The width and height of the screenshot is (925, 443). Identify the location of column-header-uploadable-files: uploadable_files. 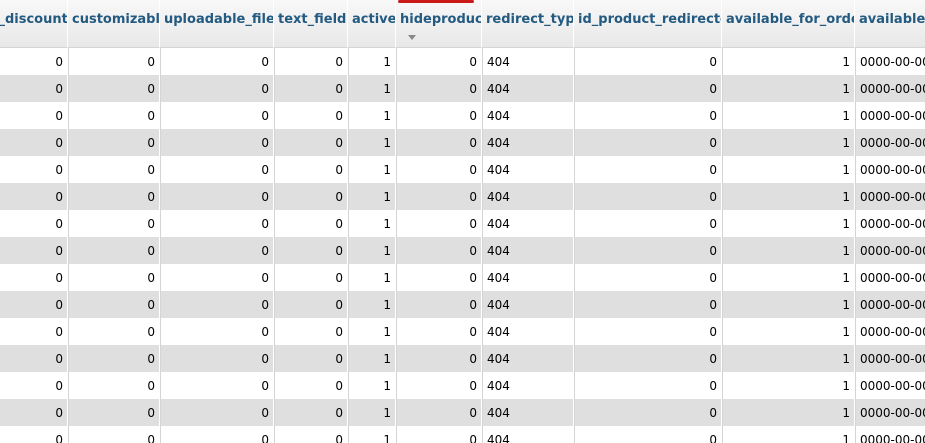
(217, 24).